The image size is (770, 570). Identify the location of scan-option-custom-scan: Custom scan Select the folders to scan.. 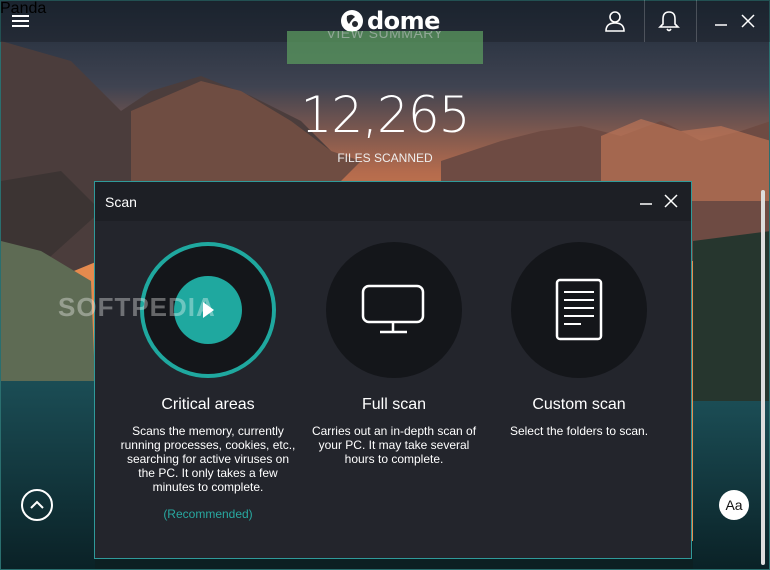
(579, 340).